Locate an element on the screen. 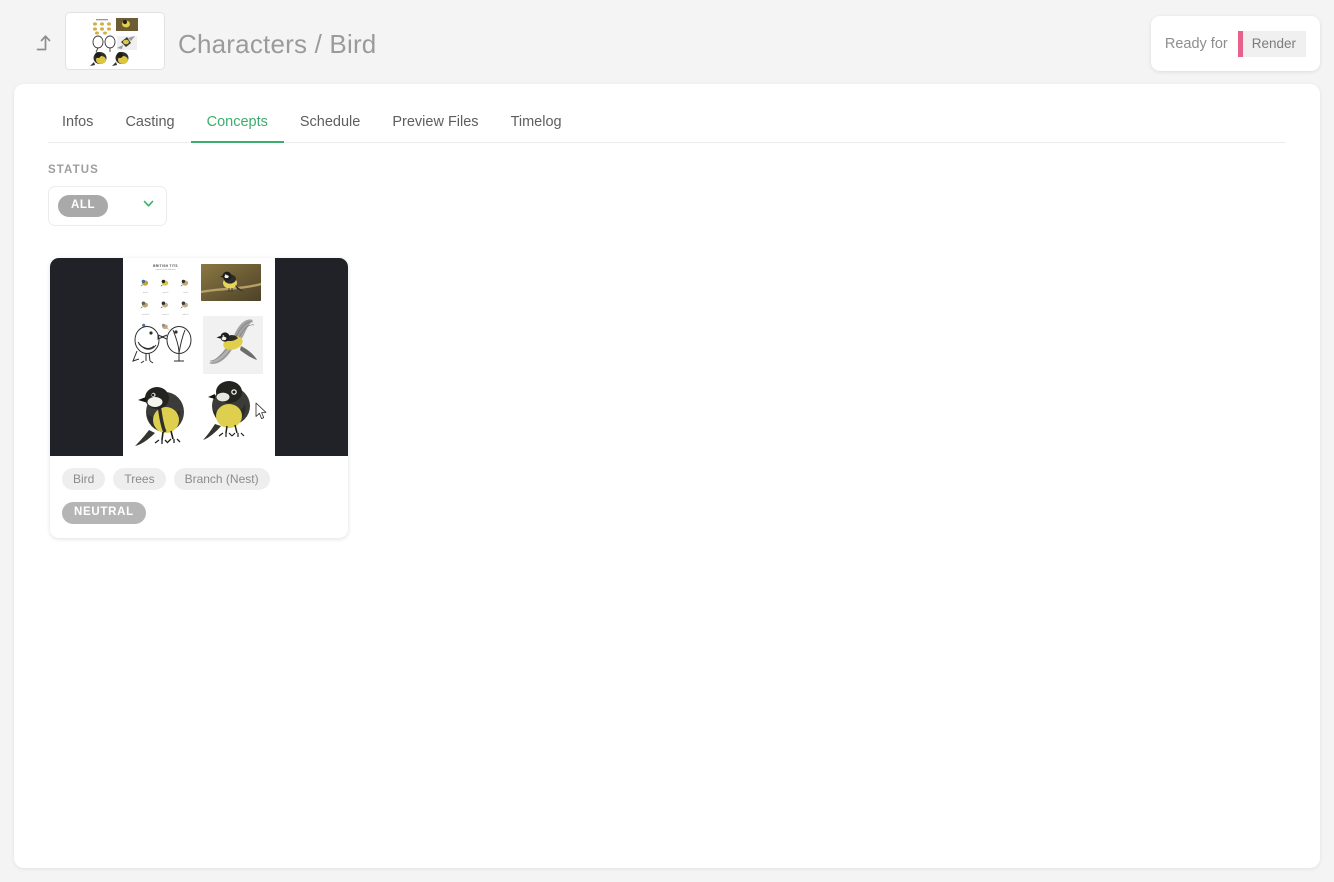 This screenshot has width=1334, height=882. task-status-widget: Ready for Render is located at coordinates (1235, 43).